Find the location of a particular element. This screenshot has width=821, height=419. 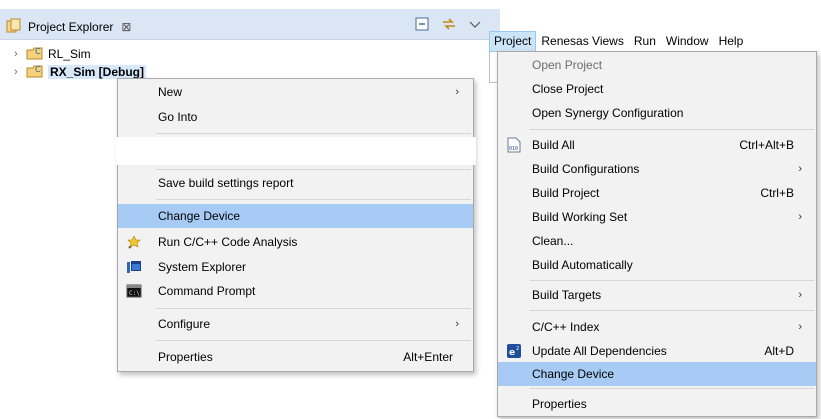

menubar-renesas-views: Renesas Views is located at coordinates (582, 41).